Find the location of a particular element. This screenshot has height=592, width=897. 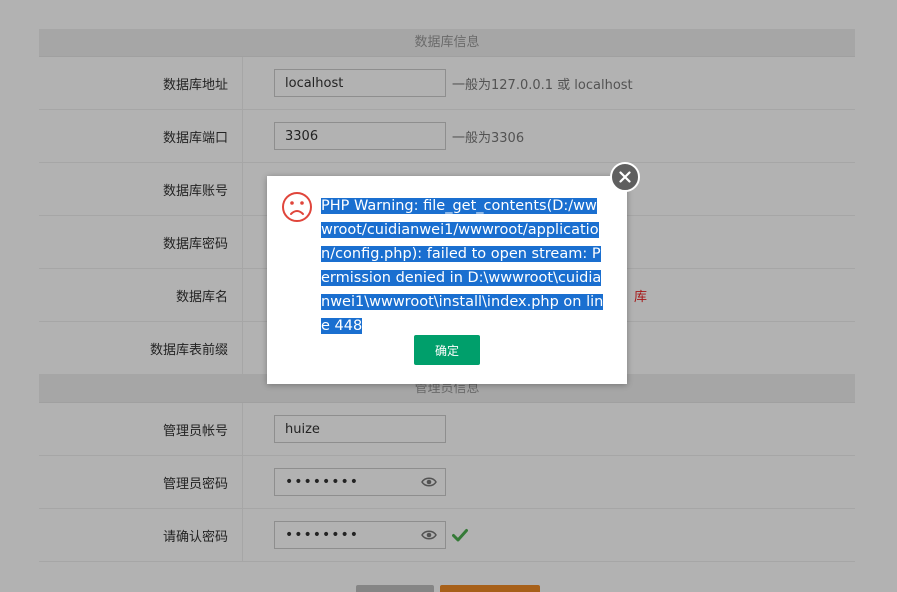

close-icon is located at coordinates (625, 177).